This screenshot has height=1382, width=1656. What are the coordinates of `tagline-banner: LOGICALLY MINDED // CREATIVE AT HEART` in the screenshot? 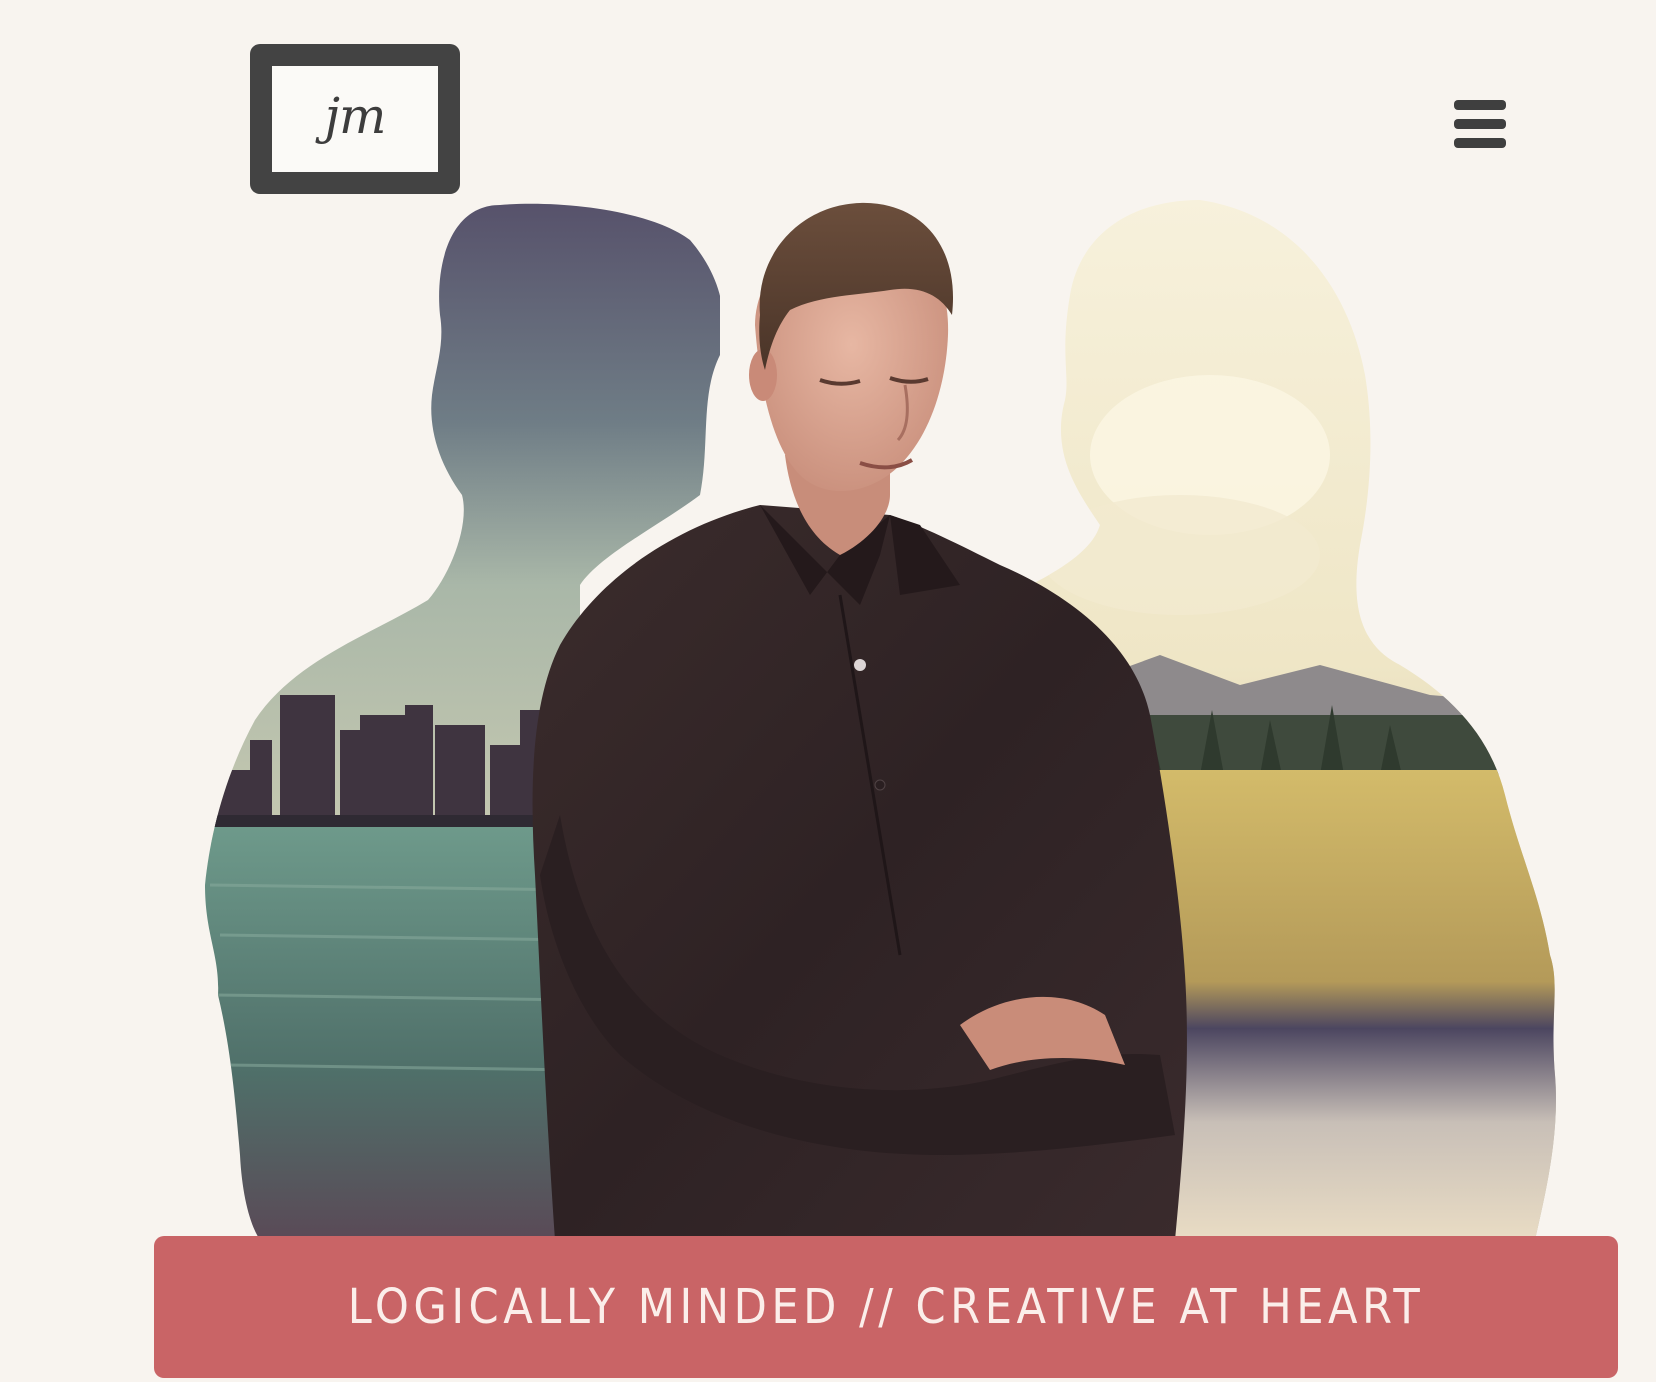 It's located at (886, 1307).